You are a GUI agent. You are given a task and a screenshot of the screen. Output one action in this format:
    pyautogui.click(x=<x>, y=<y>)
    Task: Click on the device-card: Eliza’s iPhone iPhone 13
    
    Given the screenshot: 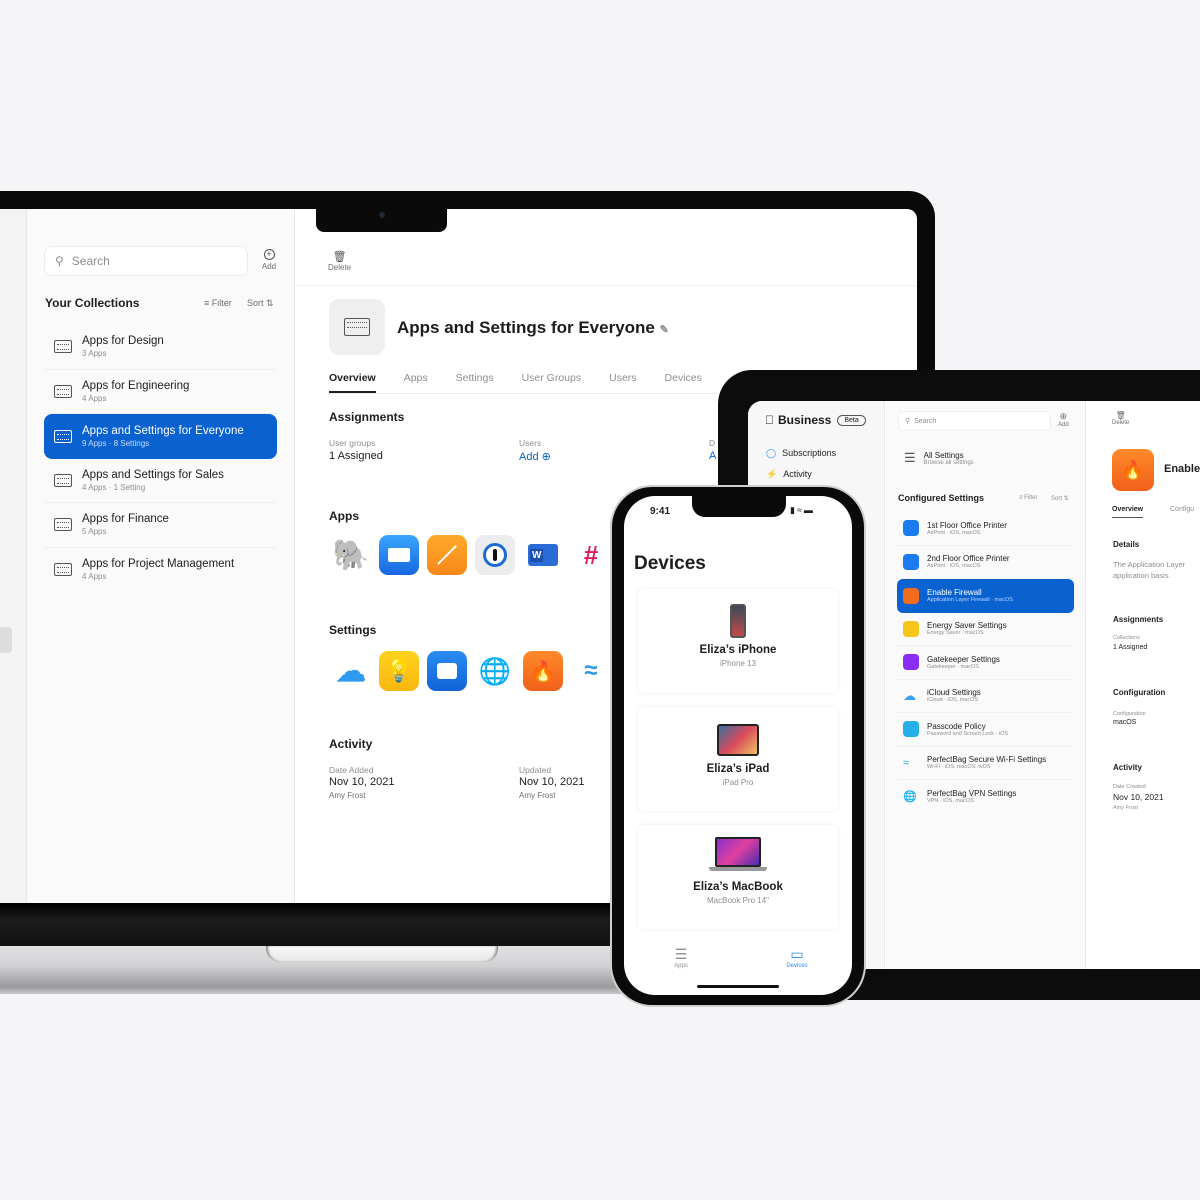 What is the action you would take?
    pyautogui.click(x=738, y=641)
    